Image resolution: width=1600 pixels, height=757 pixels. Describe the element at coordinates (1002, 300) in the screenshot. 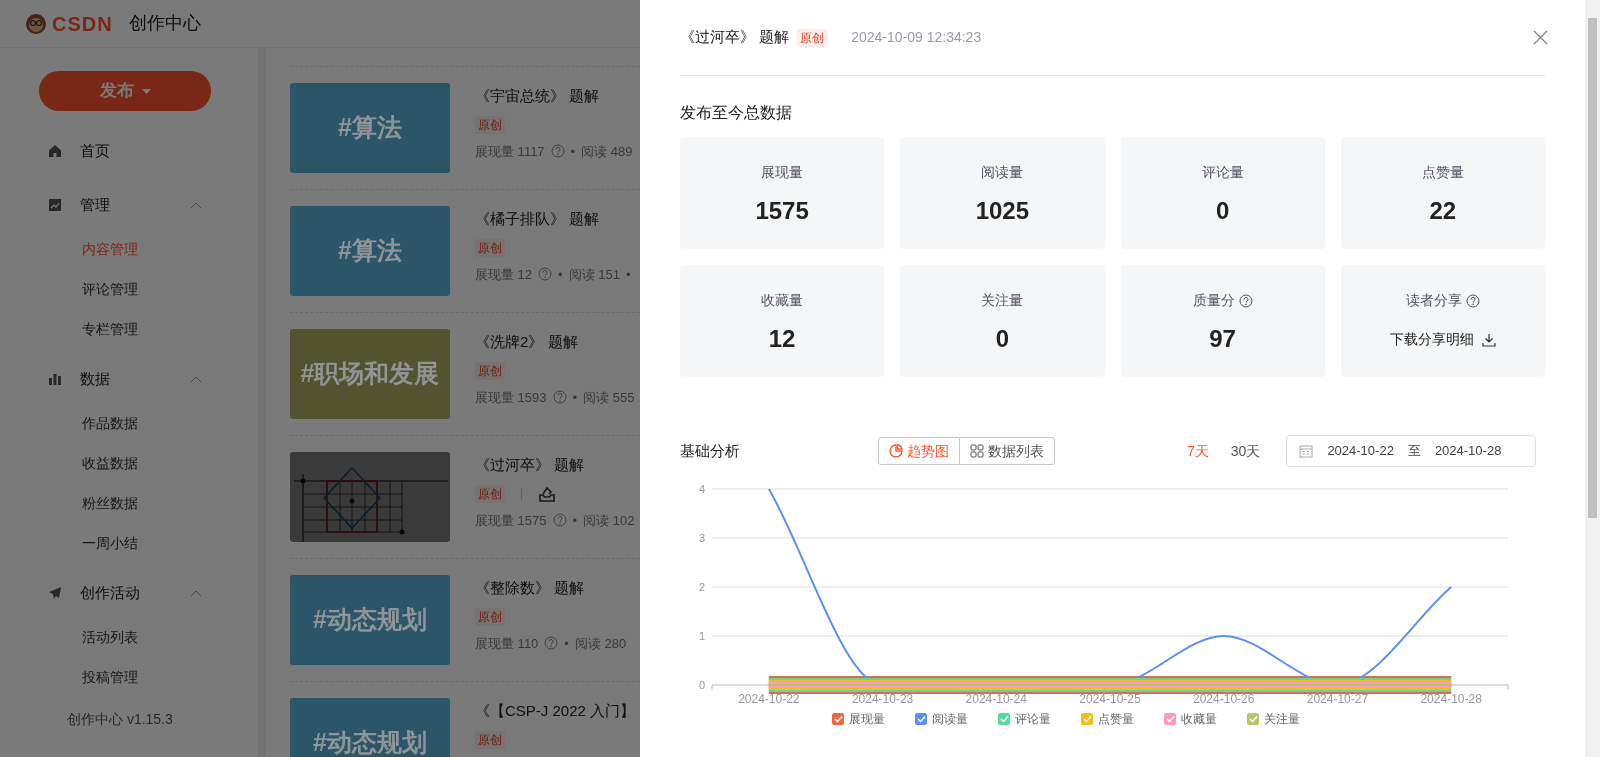

I see `stat-label: 关注量` at that location.